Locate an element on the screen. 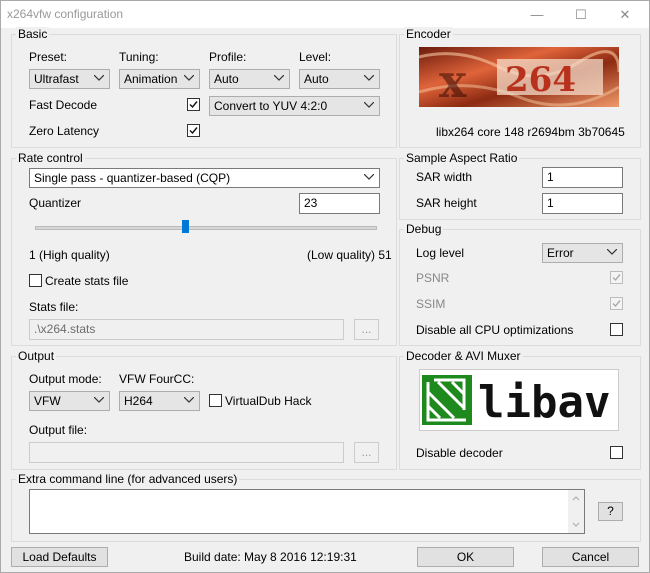 The width and height of the screenshot is (650, 573). preset-label: Preset: is located at coordinates (48, 57).